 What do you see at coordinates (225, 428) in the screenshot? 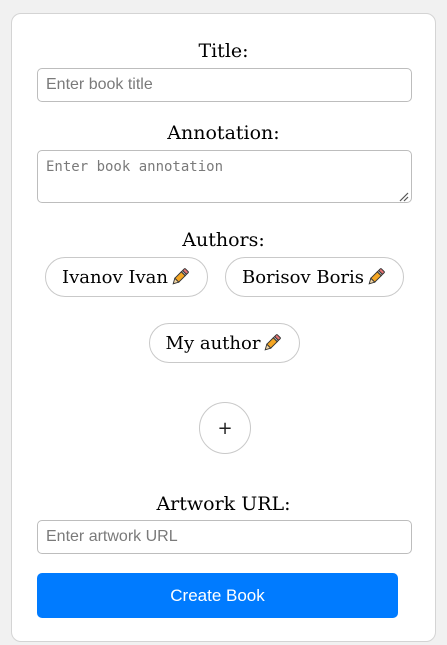
I see `add-author-button: +` at bounding box center [225, 428].